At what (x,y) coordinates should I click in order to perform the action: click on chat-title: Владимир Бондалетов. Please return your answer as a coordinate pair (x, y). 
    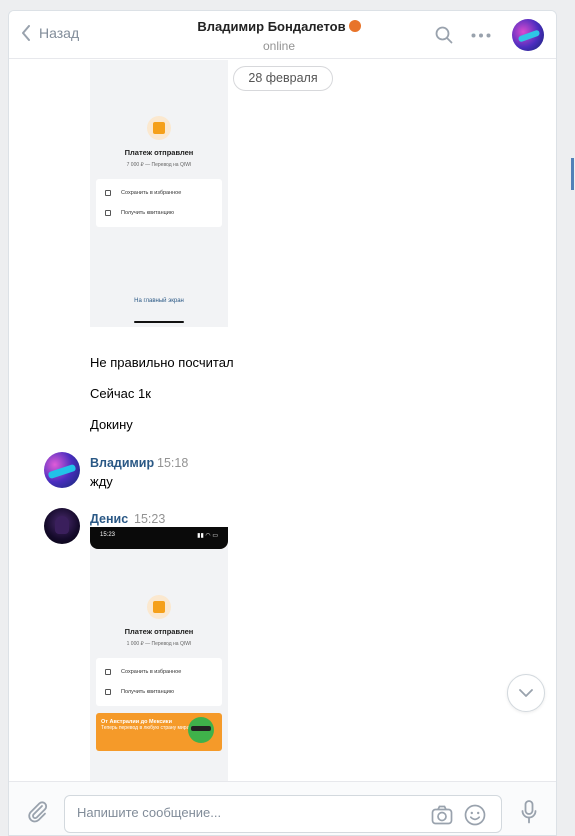
    Looking at the image, I should click on (279, 26).